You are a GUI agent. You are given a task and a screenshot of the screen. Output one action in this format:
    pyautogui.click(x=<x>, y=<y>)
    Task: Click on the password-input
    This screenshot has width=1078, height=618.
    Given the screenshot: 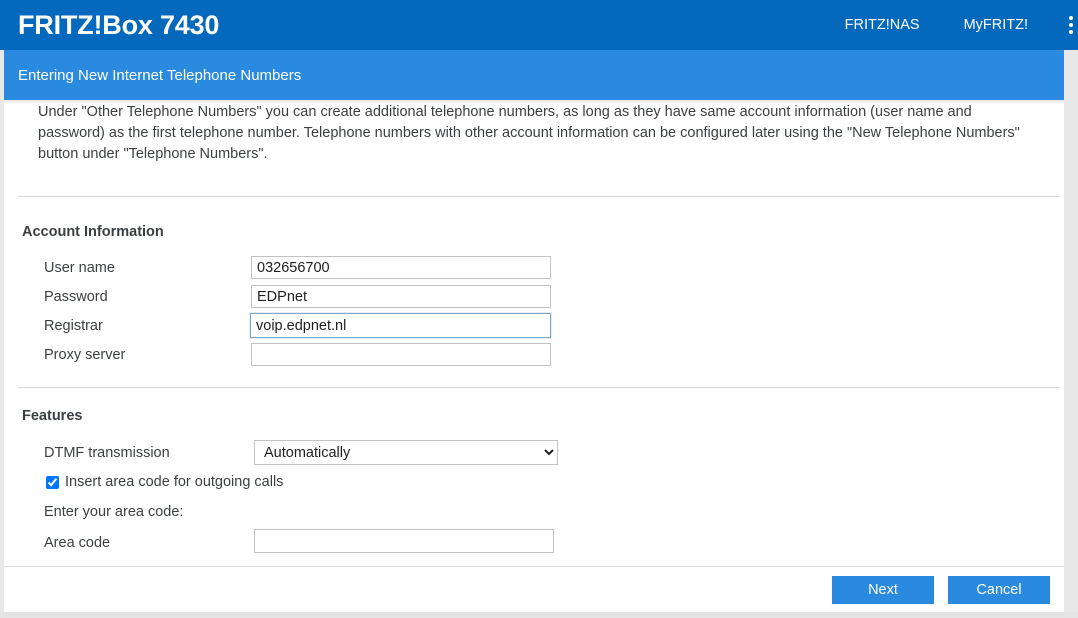 What is the action you would take?
    pyautogui.click(x=401, y=296)
    